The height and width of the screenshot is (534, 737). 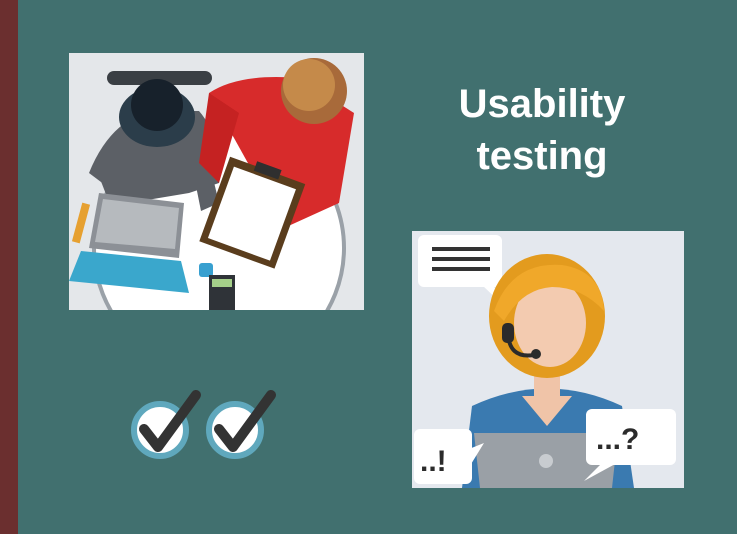 What do you see at coordinates (433, 461) in the screenshot?
I see `bubble-exclaim-text: ..!` at bounding box center [433, 461].